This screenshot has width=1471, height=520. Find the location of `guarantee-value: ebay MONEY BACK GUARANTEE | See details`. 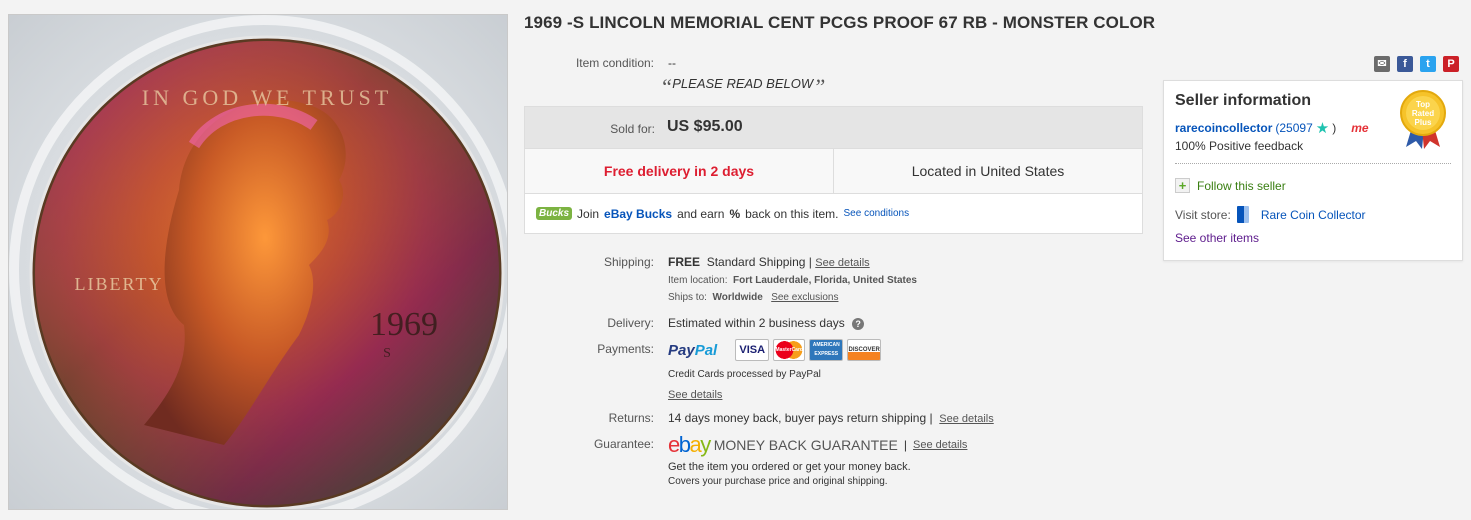

guarantee-value: ebay MONEY BACK GUARANTEE | See details is located at coordinates (817, 445).